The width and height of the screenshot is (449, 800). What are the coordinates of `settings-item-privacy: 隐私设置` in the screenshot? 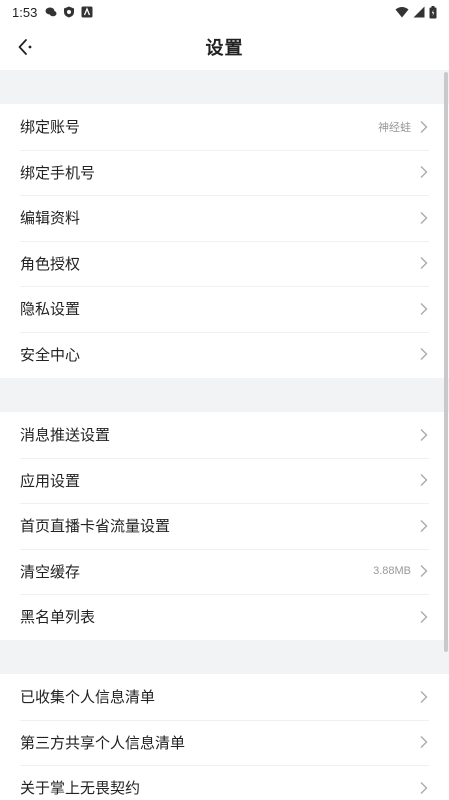 It's located at (224, 309).